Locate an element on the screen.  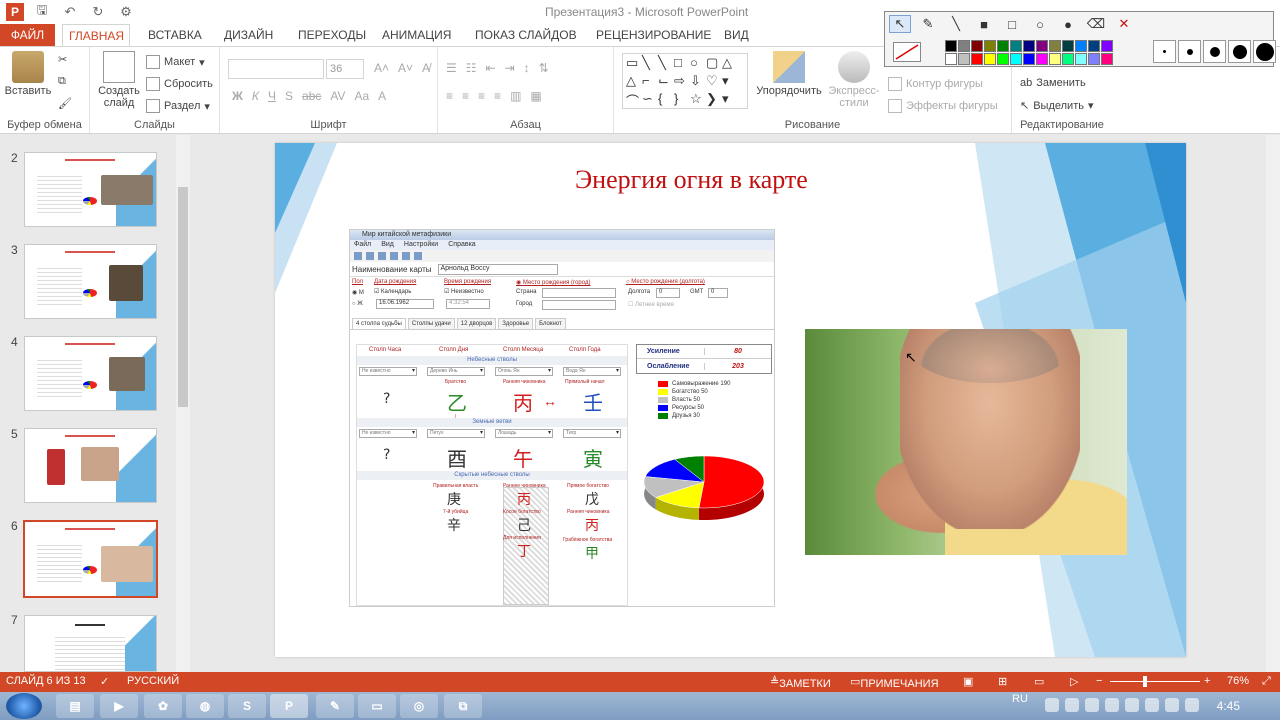
powerpoint-logo-icon: P is located at coordinates (15, 12).